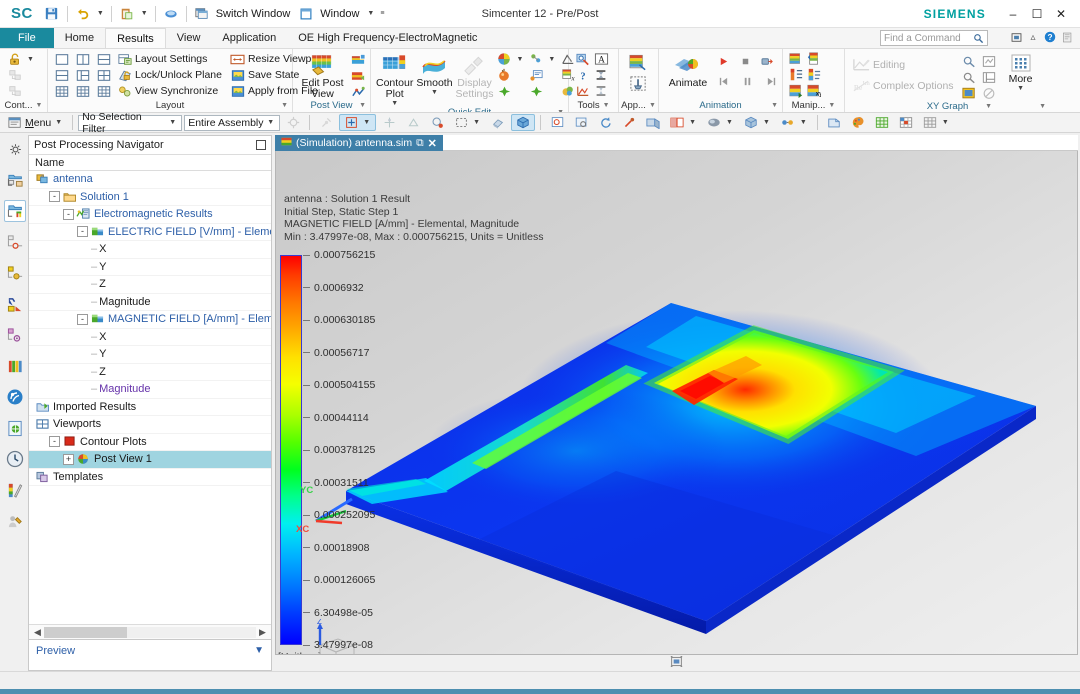 This screenshot has width=1080, height=694. Describe the element at coordinates (720, 122) in the screenshot. I see `render-style-button: ▼` at that location.